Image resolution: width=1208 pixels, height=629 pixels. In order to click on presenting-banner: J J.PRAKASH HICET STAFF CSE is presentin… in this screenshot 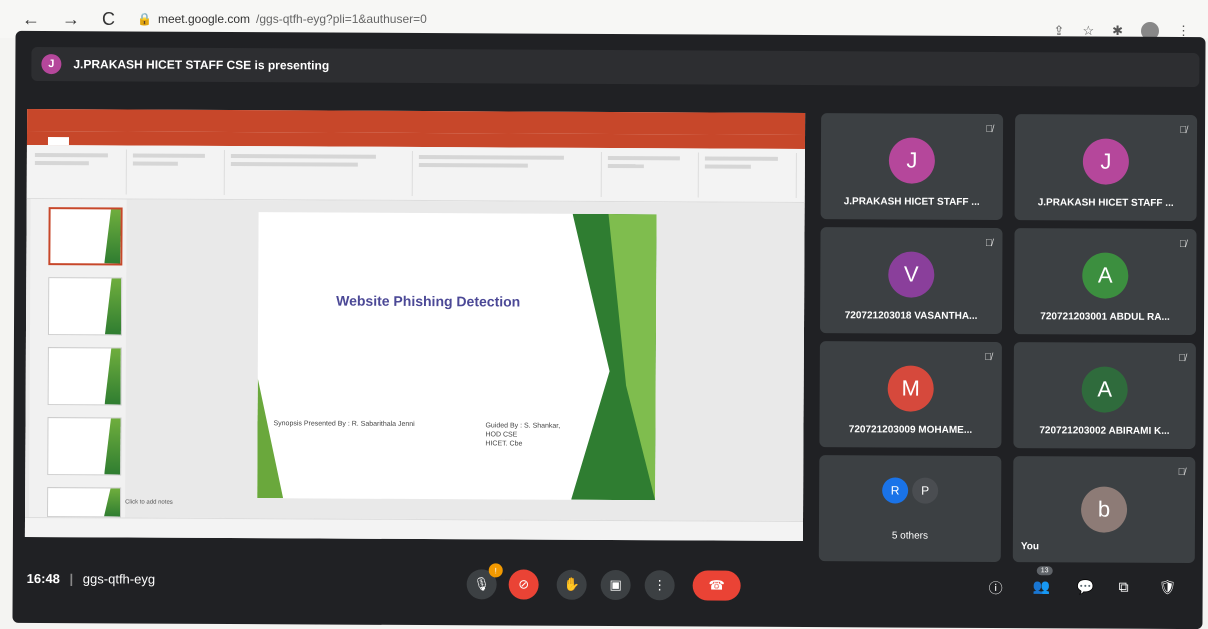, I will do `click(615, 67)`.